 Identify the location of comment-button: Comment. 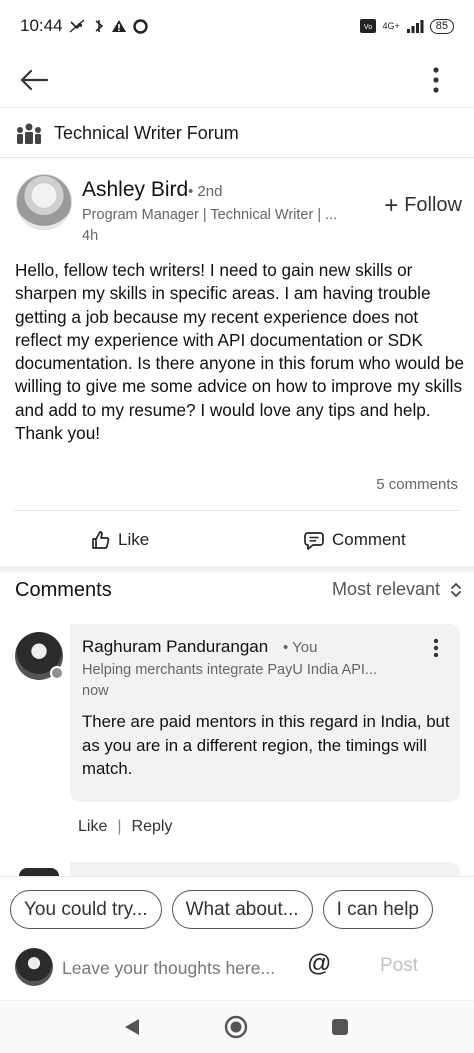
(355, 540).